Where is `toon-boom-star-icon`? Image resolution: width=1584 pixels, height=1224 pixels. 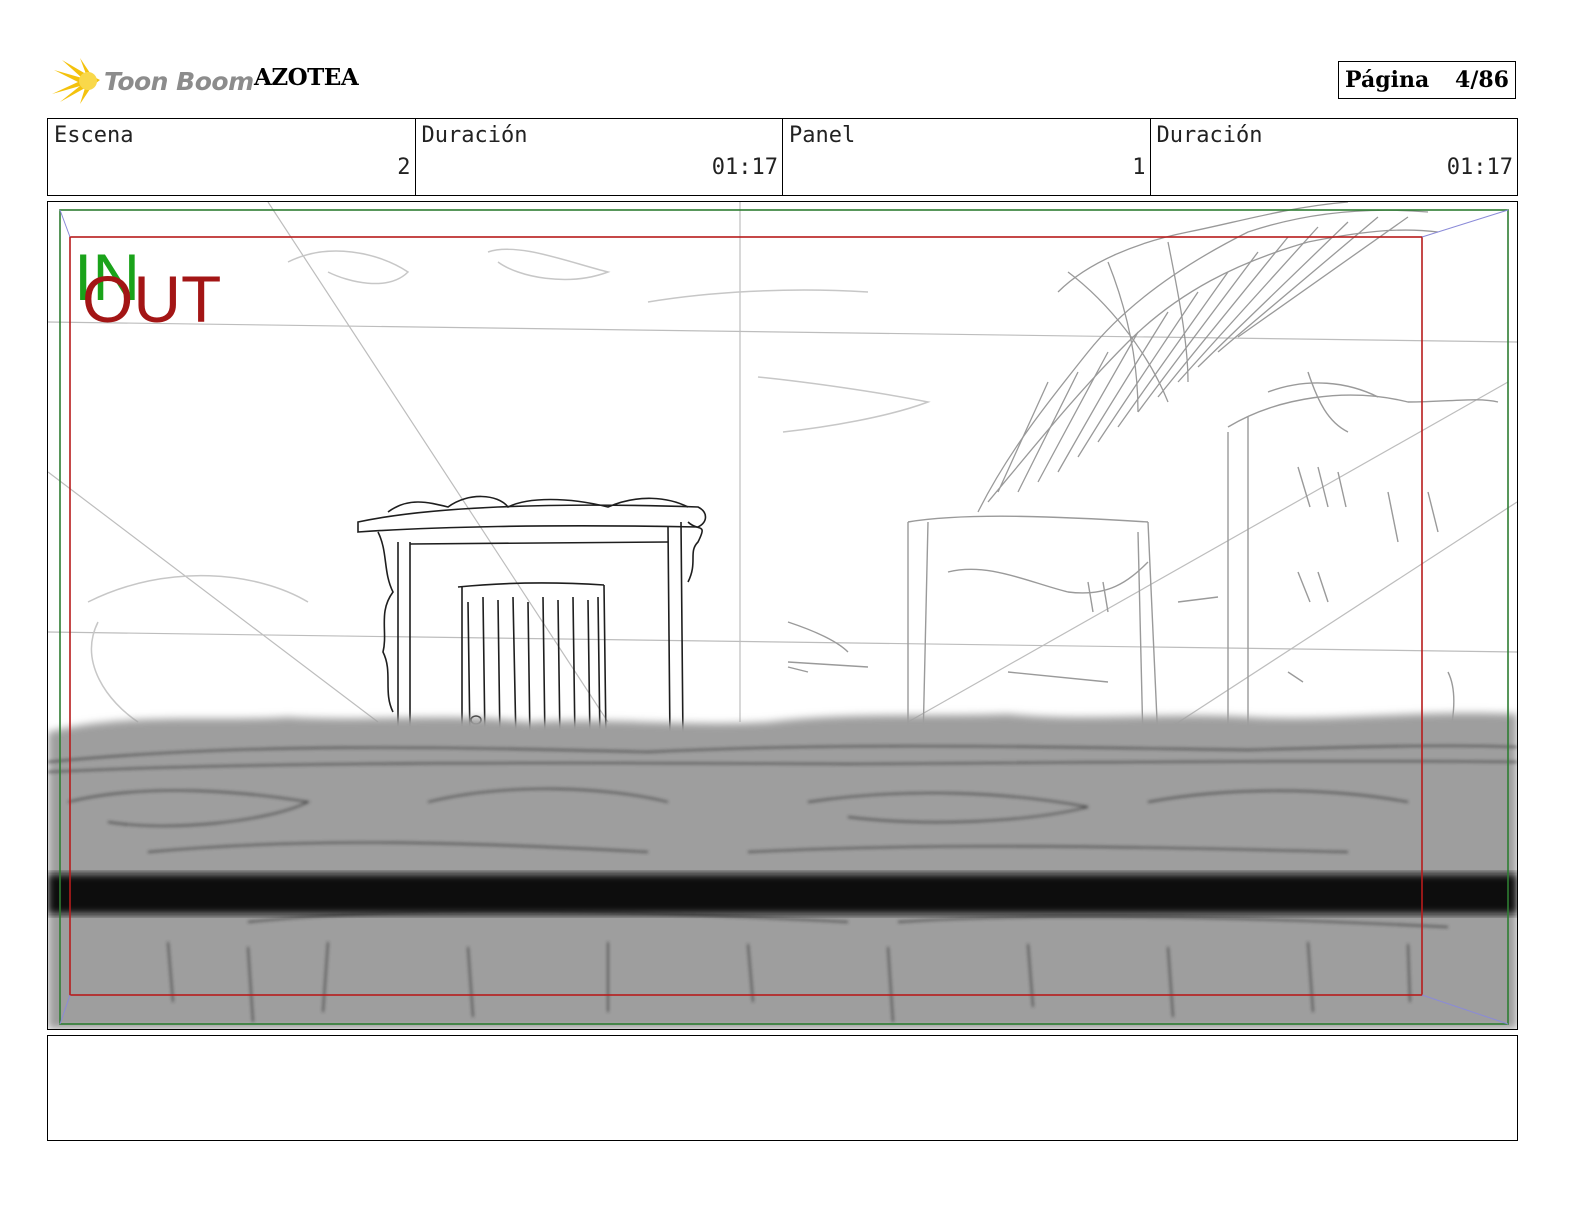
toon-boom-star-icon is located at coordinates (76, 81).